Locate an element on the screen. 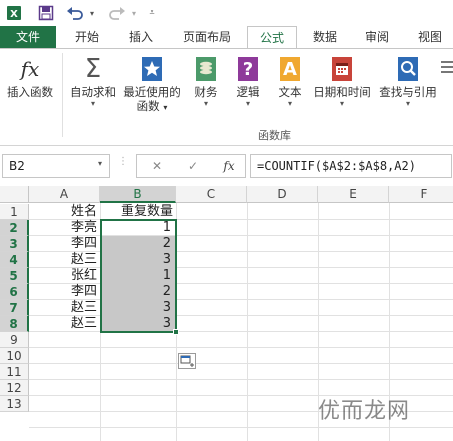  ribbon-tabs: 文件 开始 插入 页面布局 公式 数据 审阅 视图 is located at coordinates (226, 37).